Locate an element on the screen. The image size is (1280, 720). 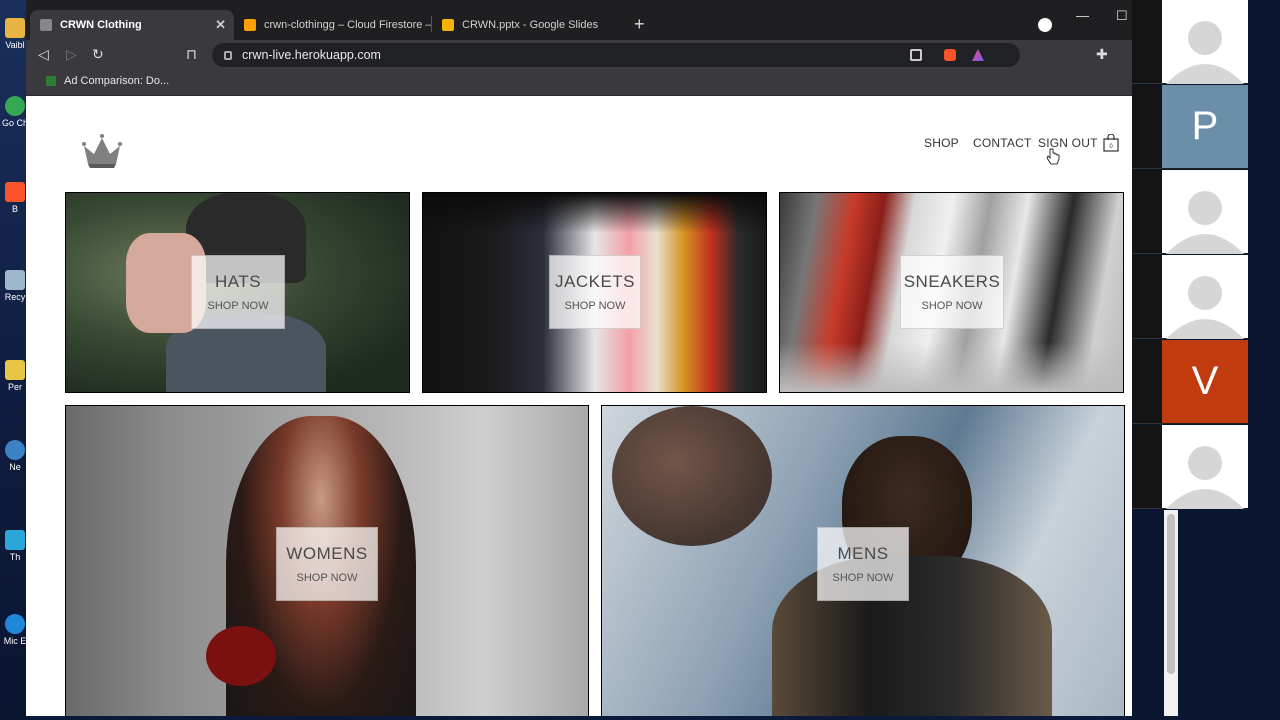
reload-icon: ↻ is located at coordinates (98, 54).